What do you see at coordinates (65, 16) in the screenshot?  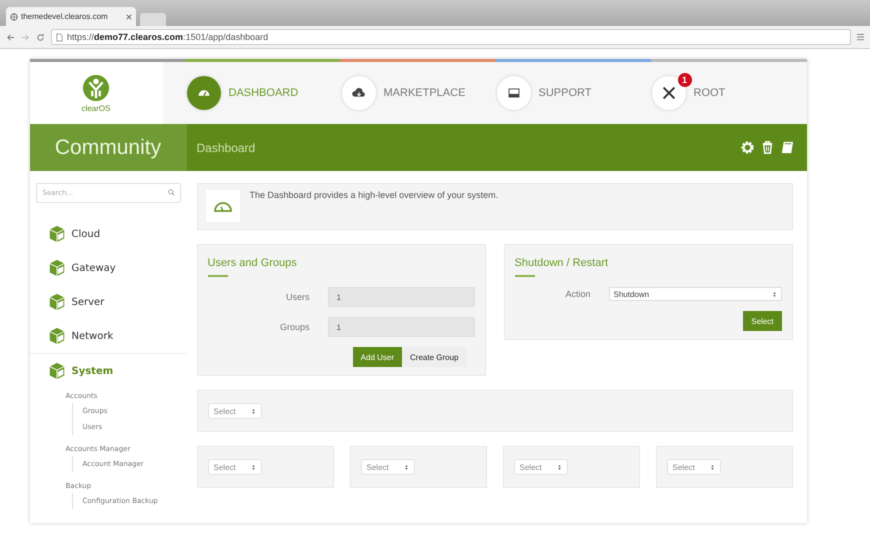 I see `tab-title: themedevel.clearos.com` at bounding box center [65, 16].